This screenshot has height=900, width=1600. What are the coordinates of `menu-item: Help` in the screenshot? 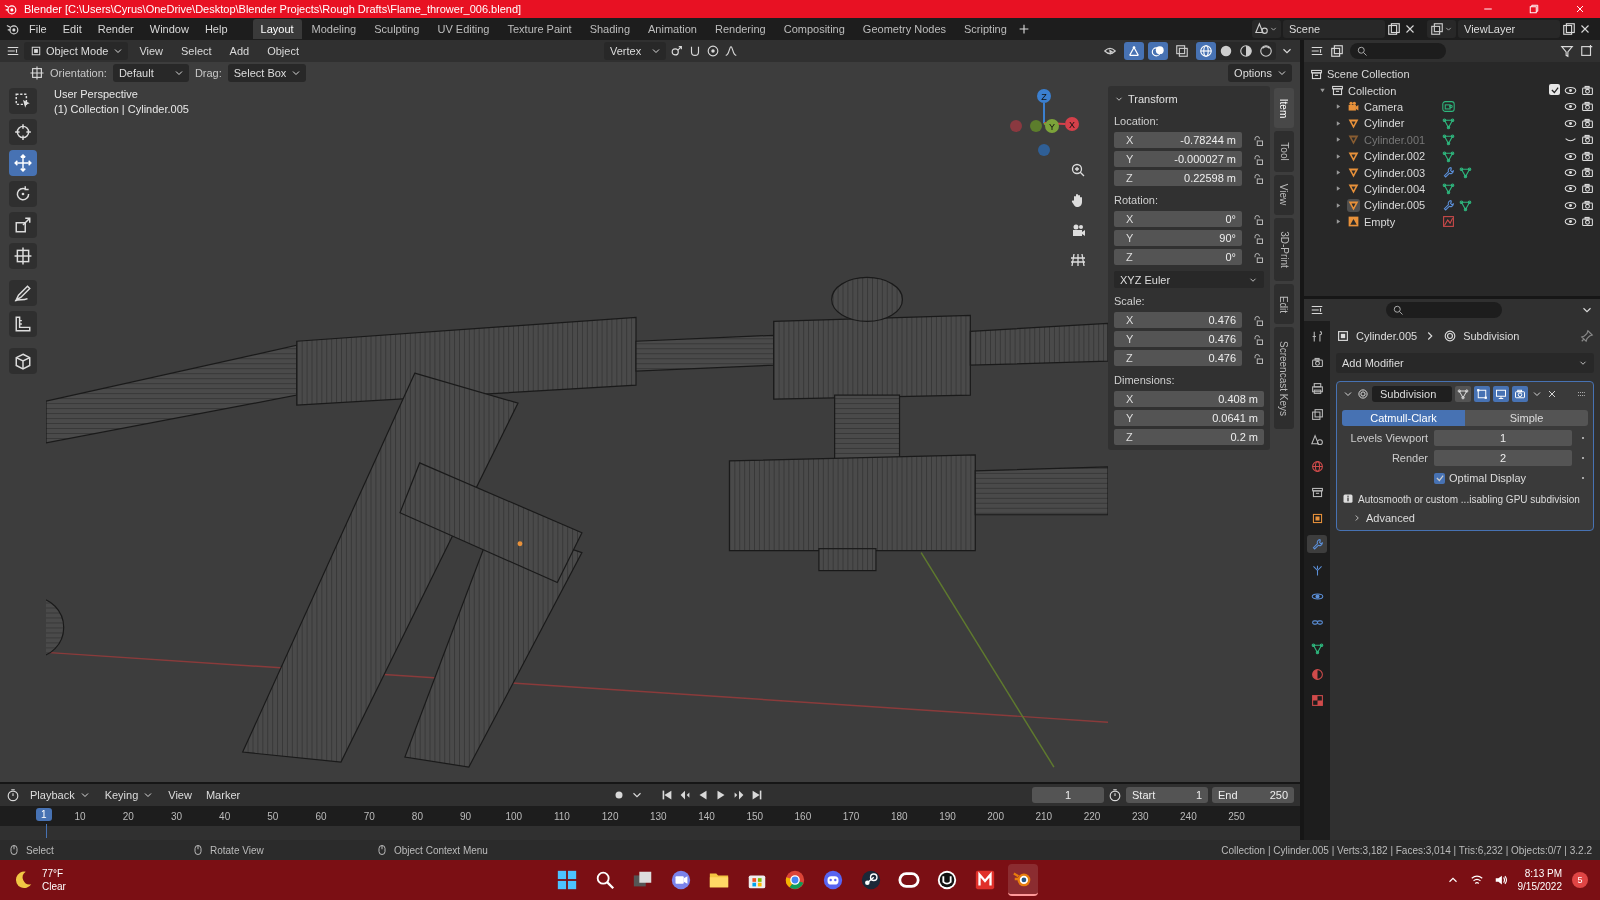 It's located at (216, 29).